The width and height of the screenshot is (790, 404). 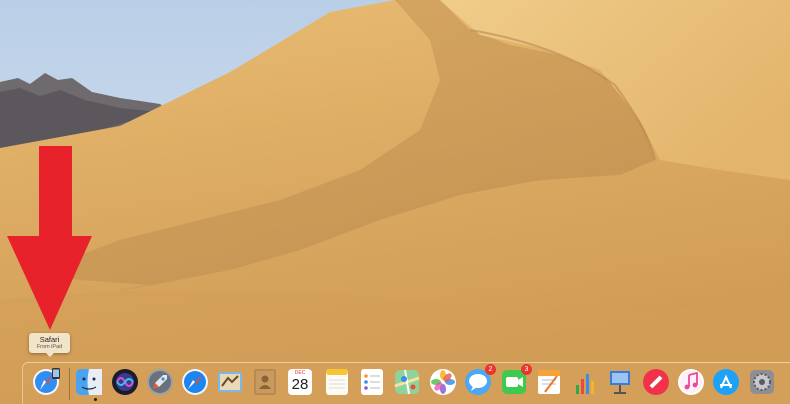 I want to click on numbers-icon, so click(x=585, y=382).